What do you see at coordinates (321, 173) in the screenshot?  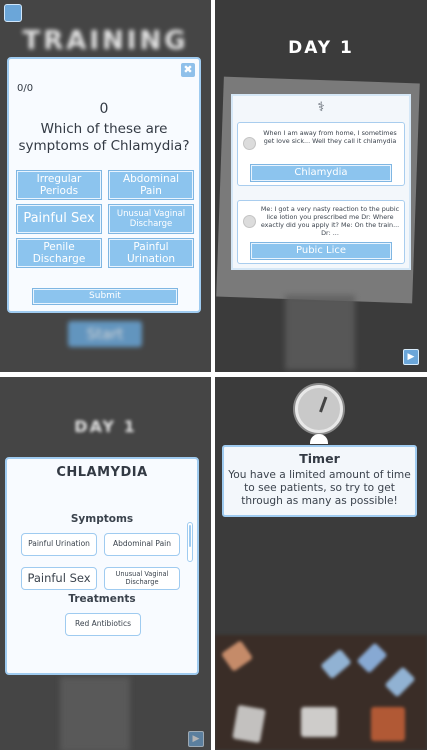 I see `diagnosis-button-chlamydia: Chlamydia` at bounding box center [321, 173].